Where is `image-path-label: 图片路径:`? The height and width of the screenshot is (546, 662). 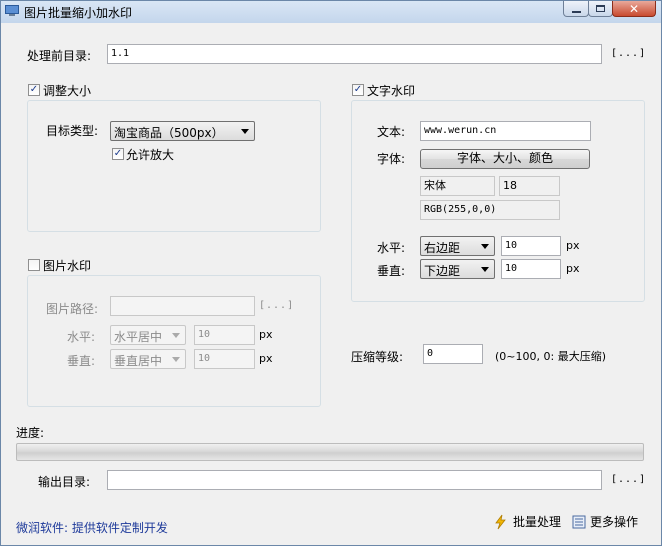 image-path-label: 图片路径: is located at coordinates (72, 309).